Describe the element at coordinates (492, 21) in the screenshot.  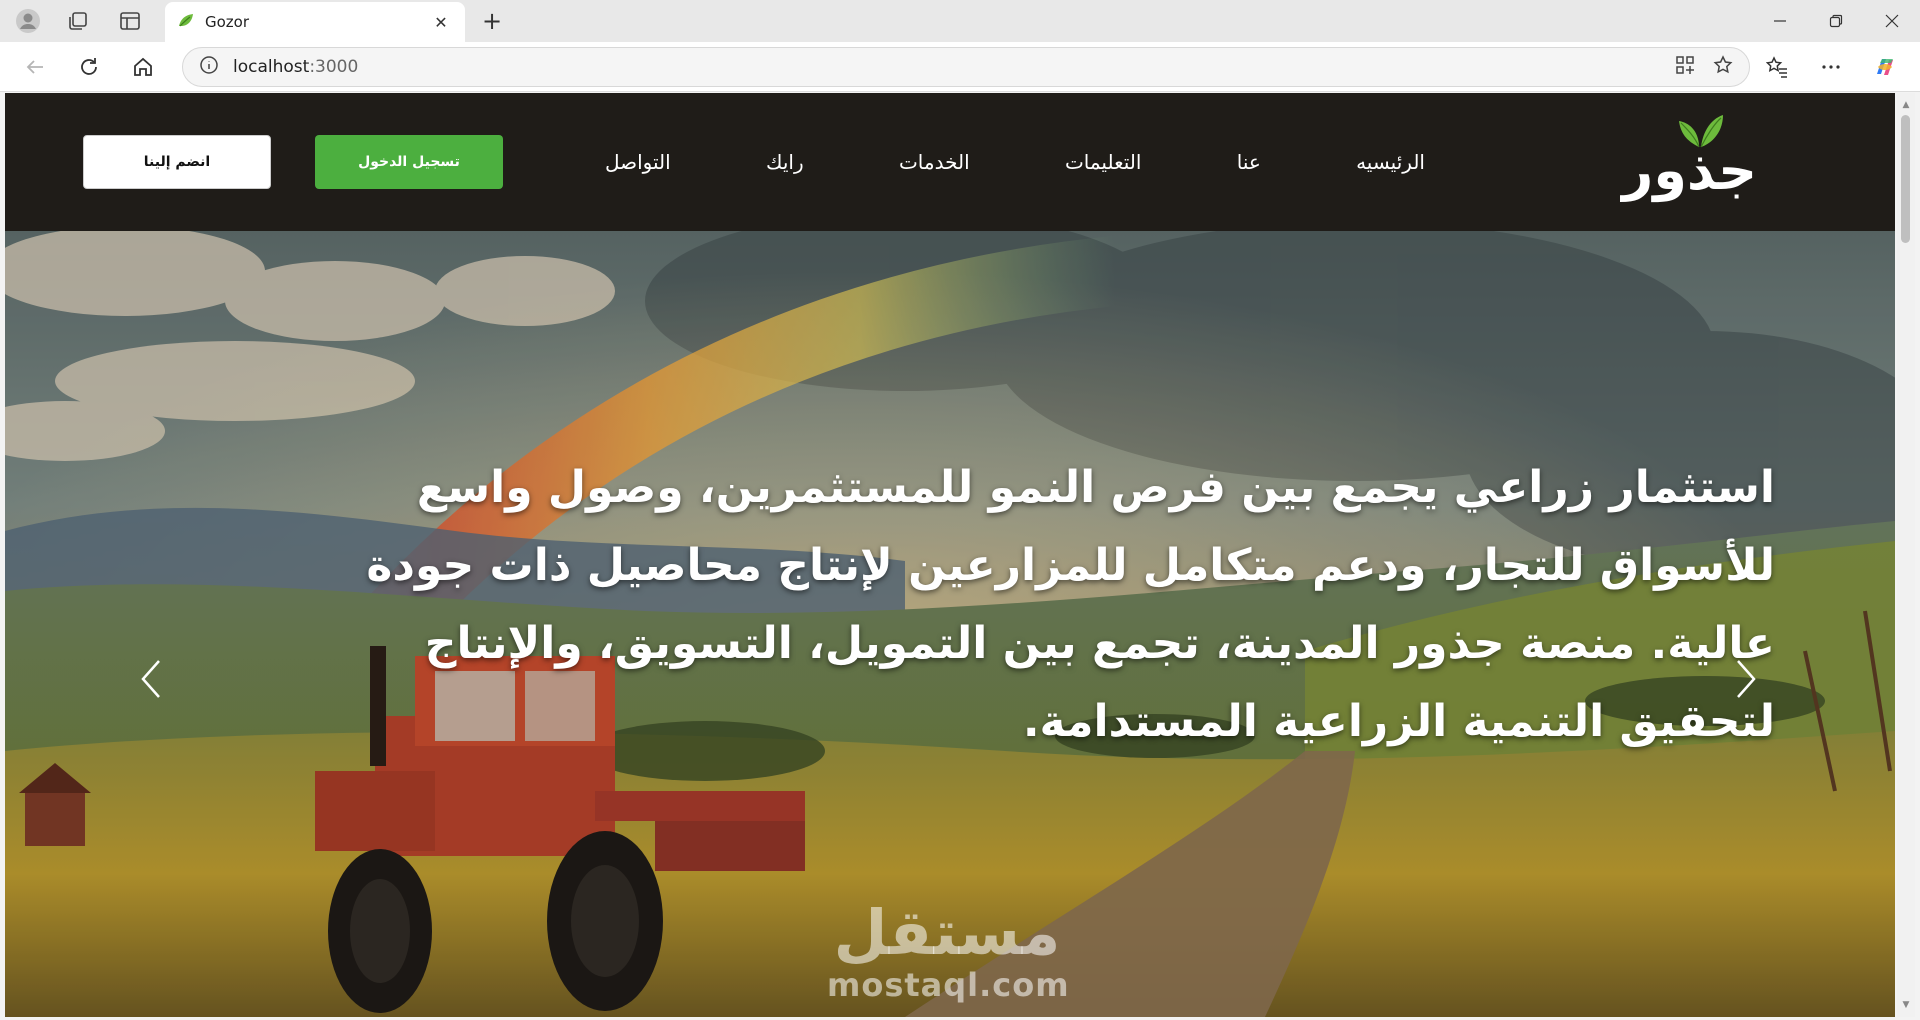
I see `new-tab-button: +` at that location.